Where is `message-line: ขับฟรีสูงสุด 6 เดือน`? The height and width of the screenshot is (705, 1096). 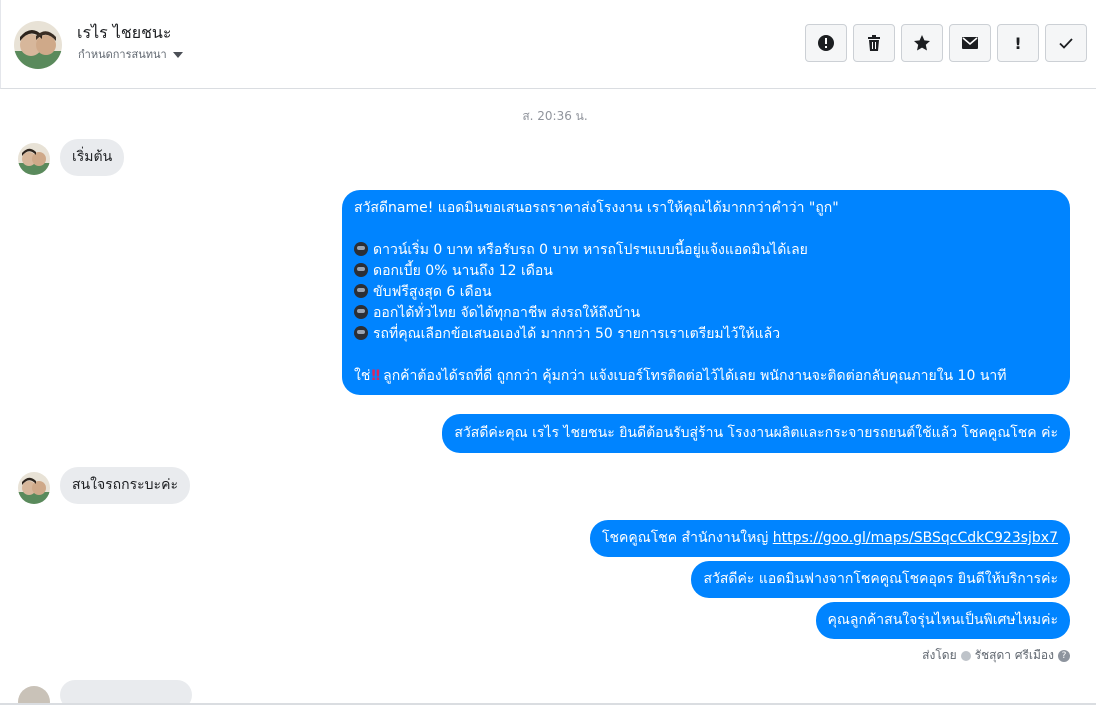 message-line: ขับฟรีสูงสุด 6 เดือน is located at coordinates (706, 292).